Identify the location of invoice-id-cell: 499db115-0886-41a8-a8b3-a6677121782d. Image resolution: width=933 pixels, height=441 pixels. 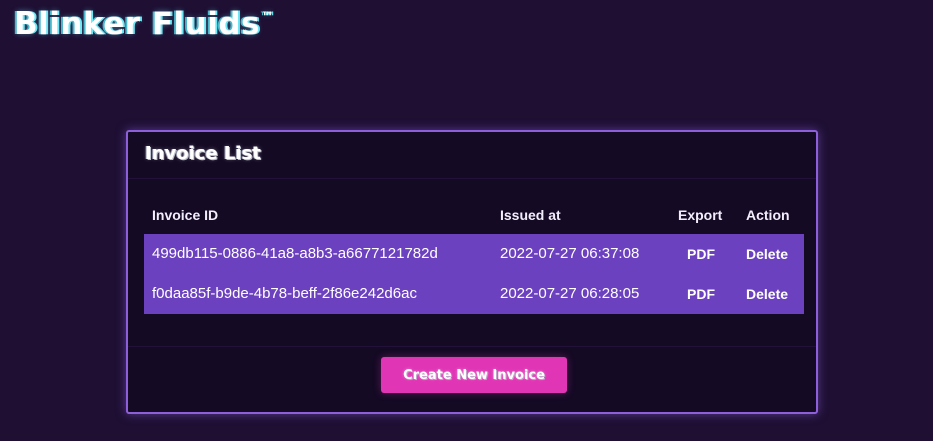
(295, 253).